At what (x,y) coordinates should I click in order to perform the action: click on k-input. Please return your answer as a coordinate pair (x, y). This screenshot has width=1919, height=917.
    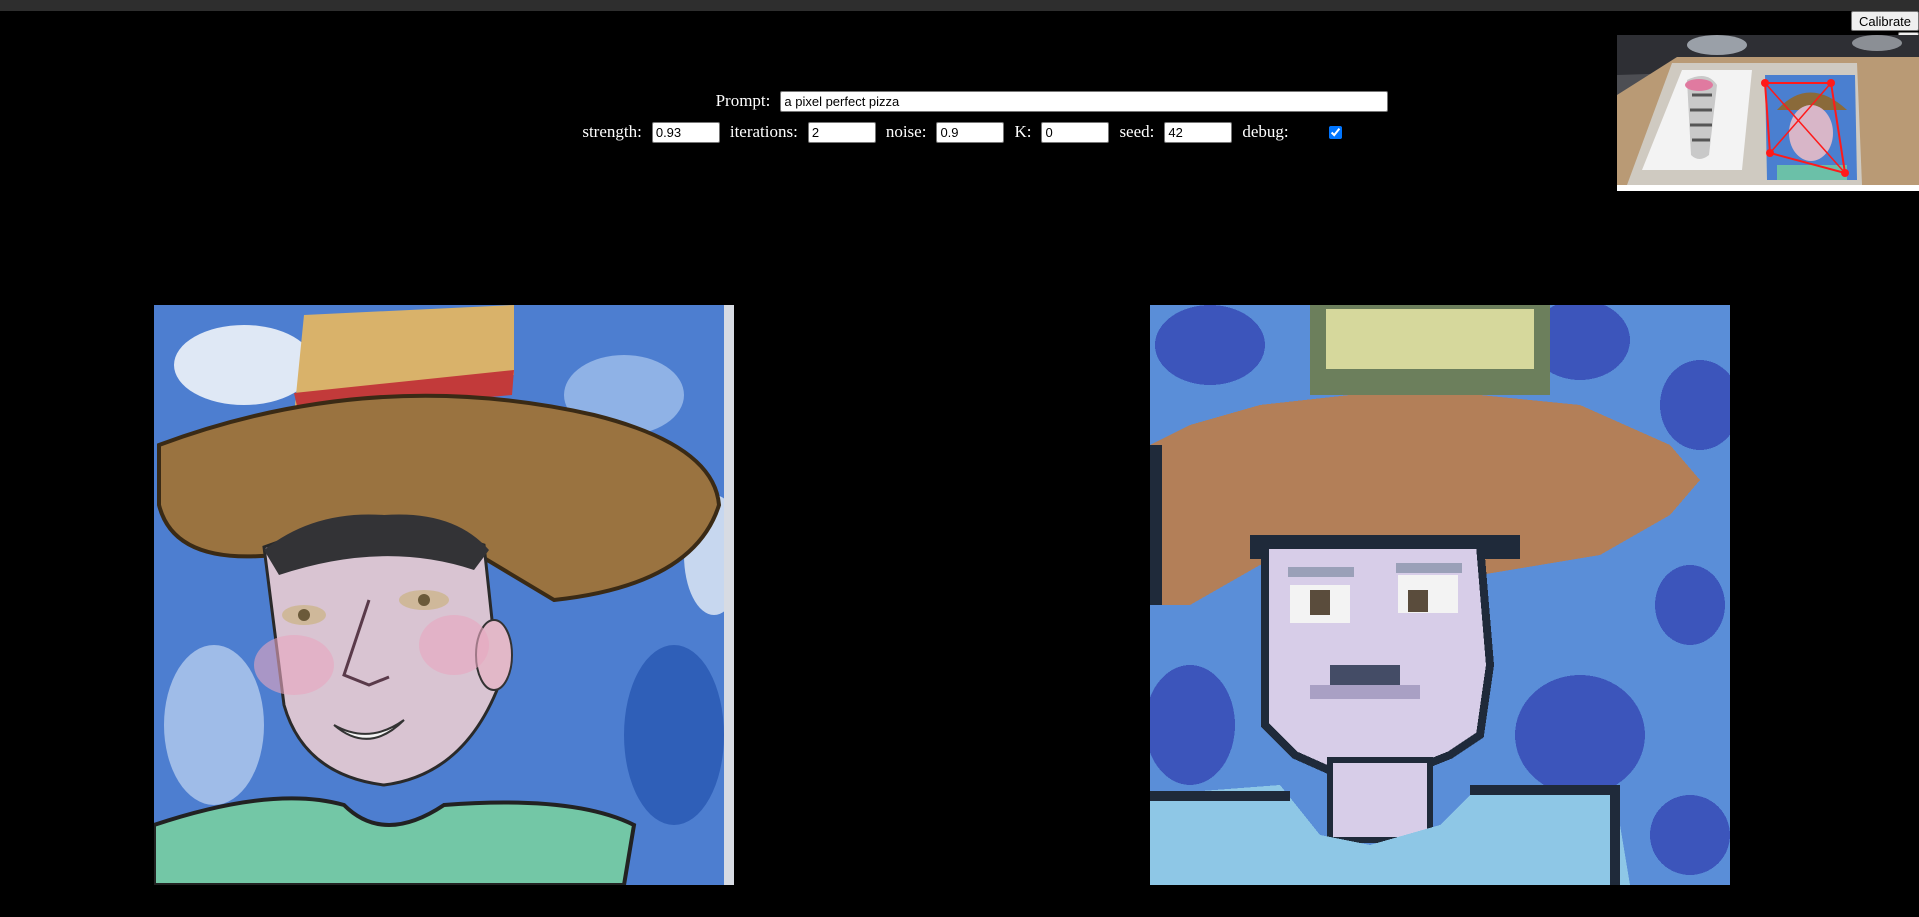
    Looking at the image, I should click on (1075, 132).